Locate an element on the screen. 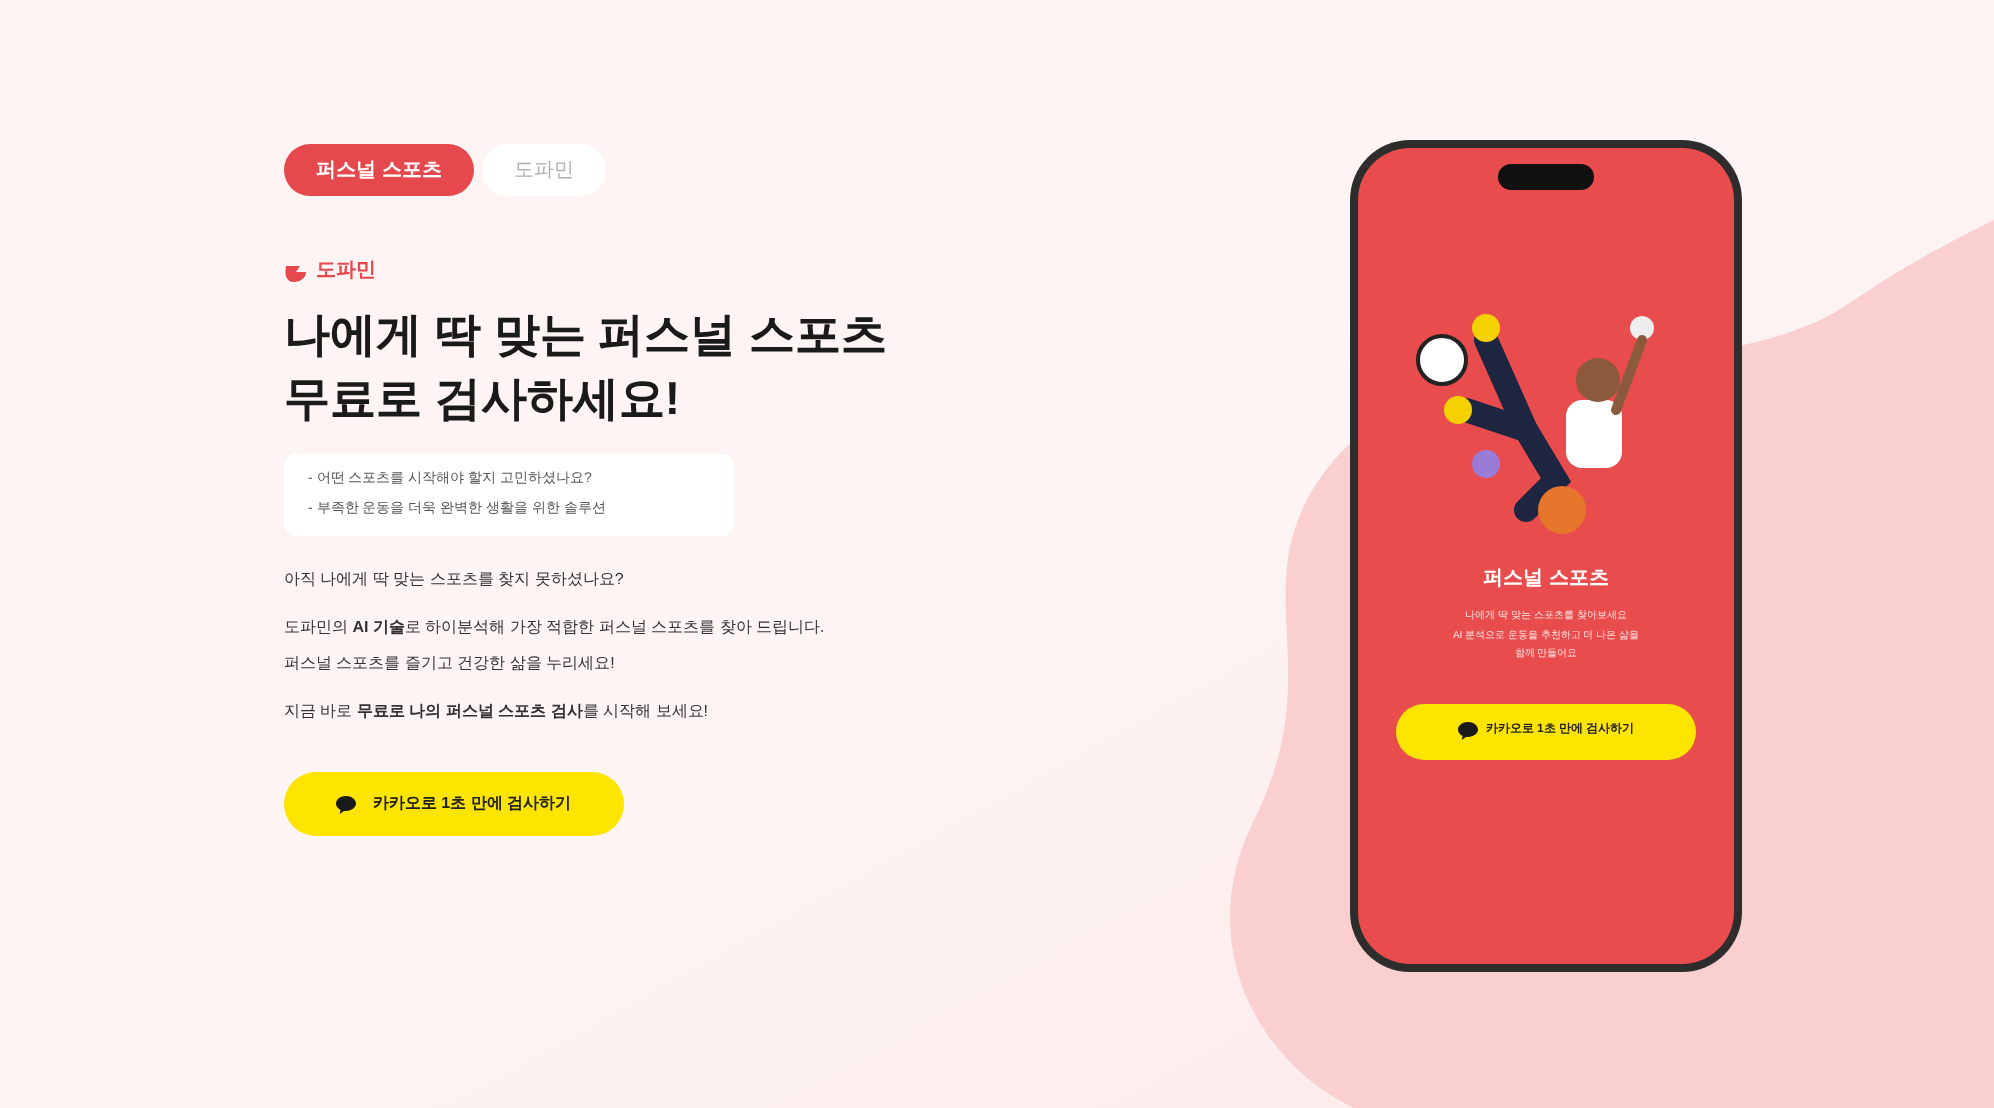 The height and width of the screenshot is (1108, 1994). logo-icon is located at coordinates (296, 271).